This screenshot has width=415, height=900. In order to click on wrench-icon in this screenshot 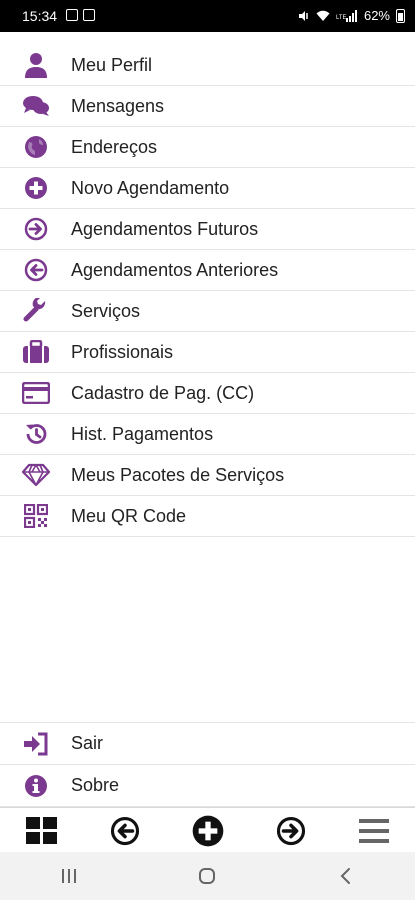, I will do `click(36, 311)`.